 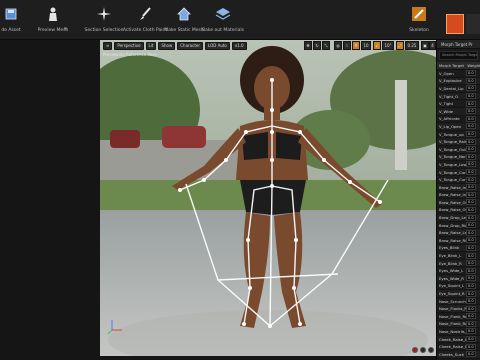 I want to click on make-static-mesh-button: Make Static Mesh, so click(x=184, y=20).